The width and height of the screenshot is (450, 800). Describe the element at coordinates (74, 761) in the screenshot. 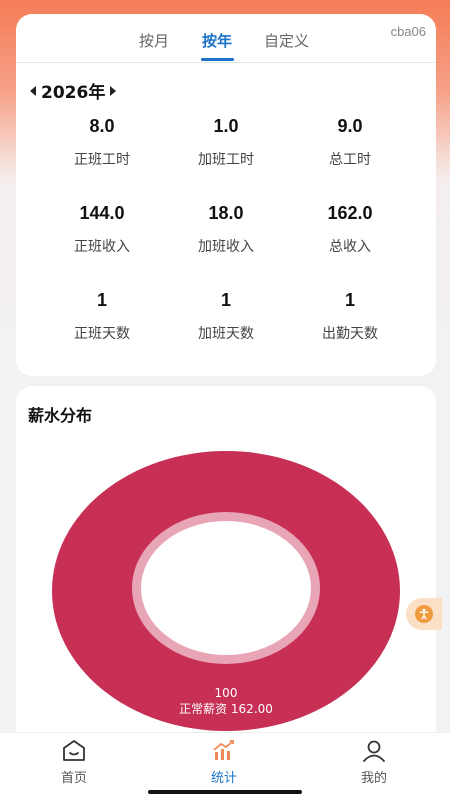

I see `nav-item-home: 首页` at that location.